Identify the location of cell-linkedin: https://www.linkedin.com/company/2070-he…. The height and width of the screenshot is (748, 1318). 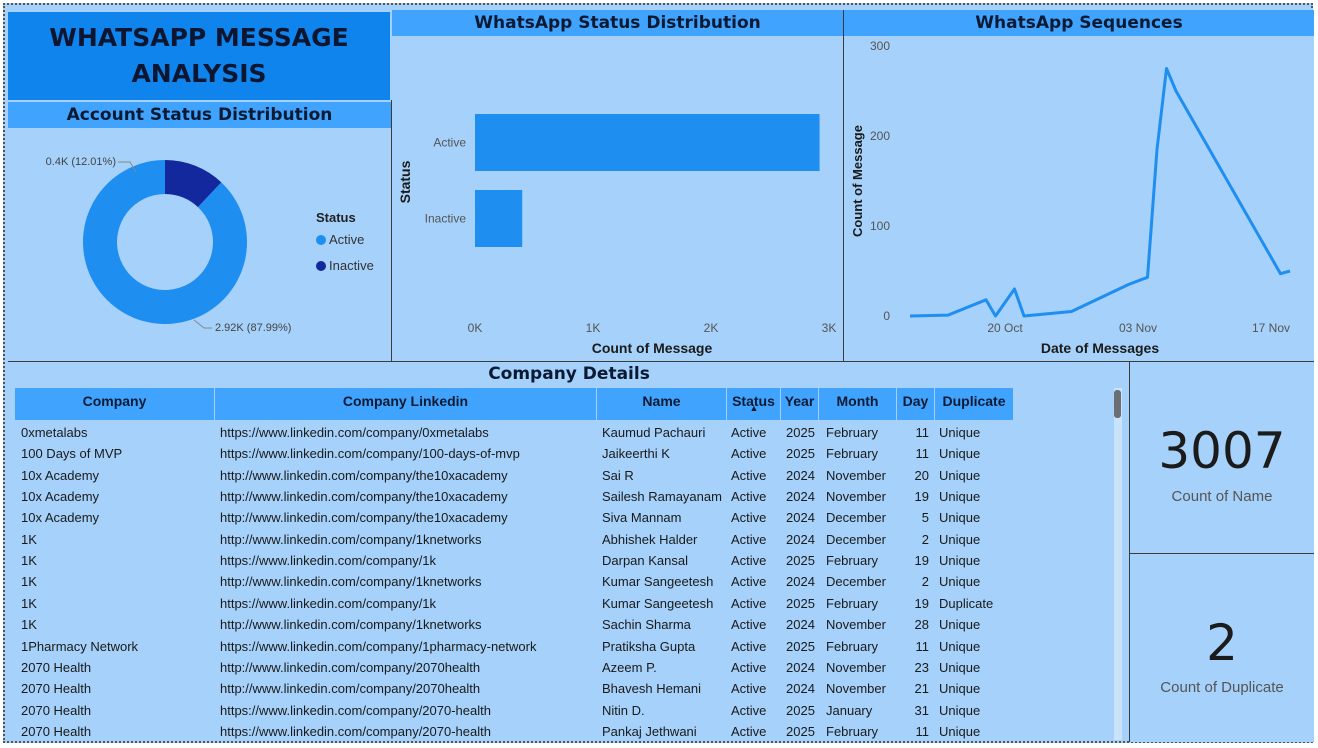
(355, 710).